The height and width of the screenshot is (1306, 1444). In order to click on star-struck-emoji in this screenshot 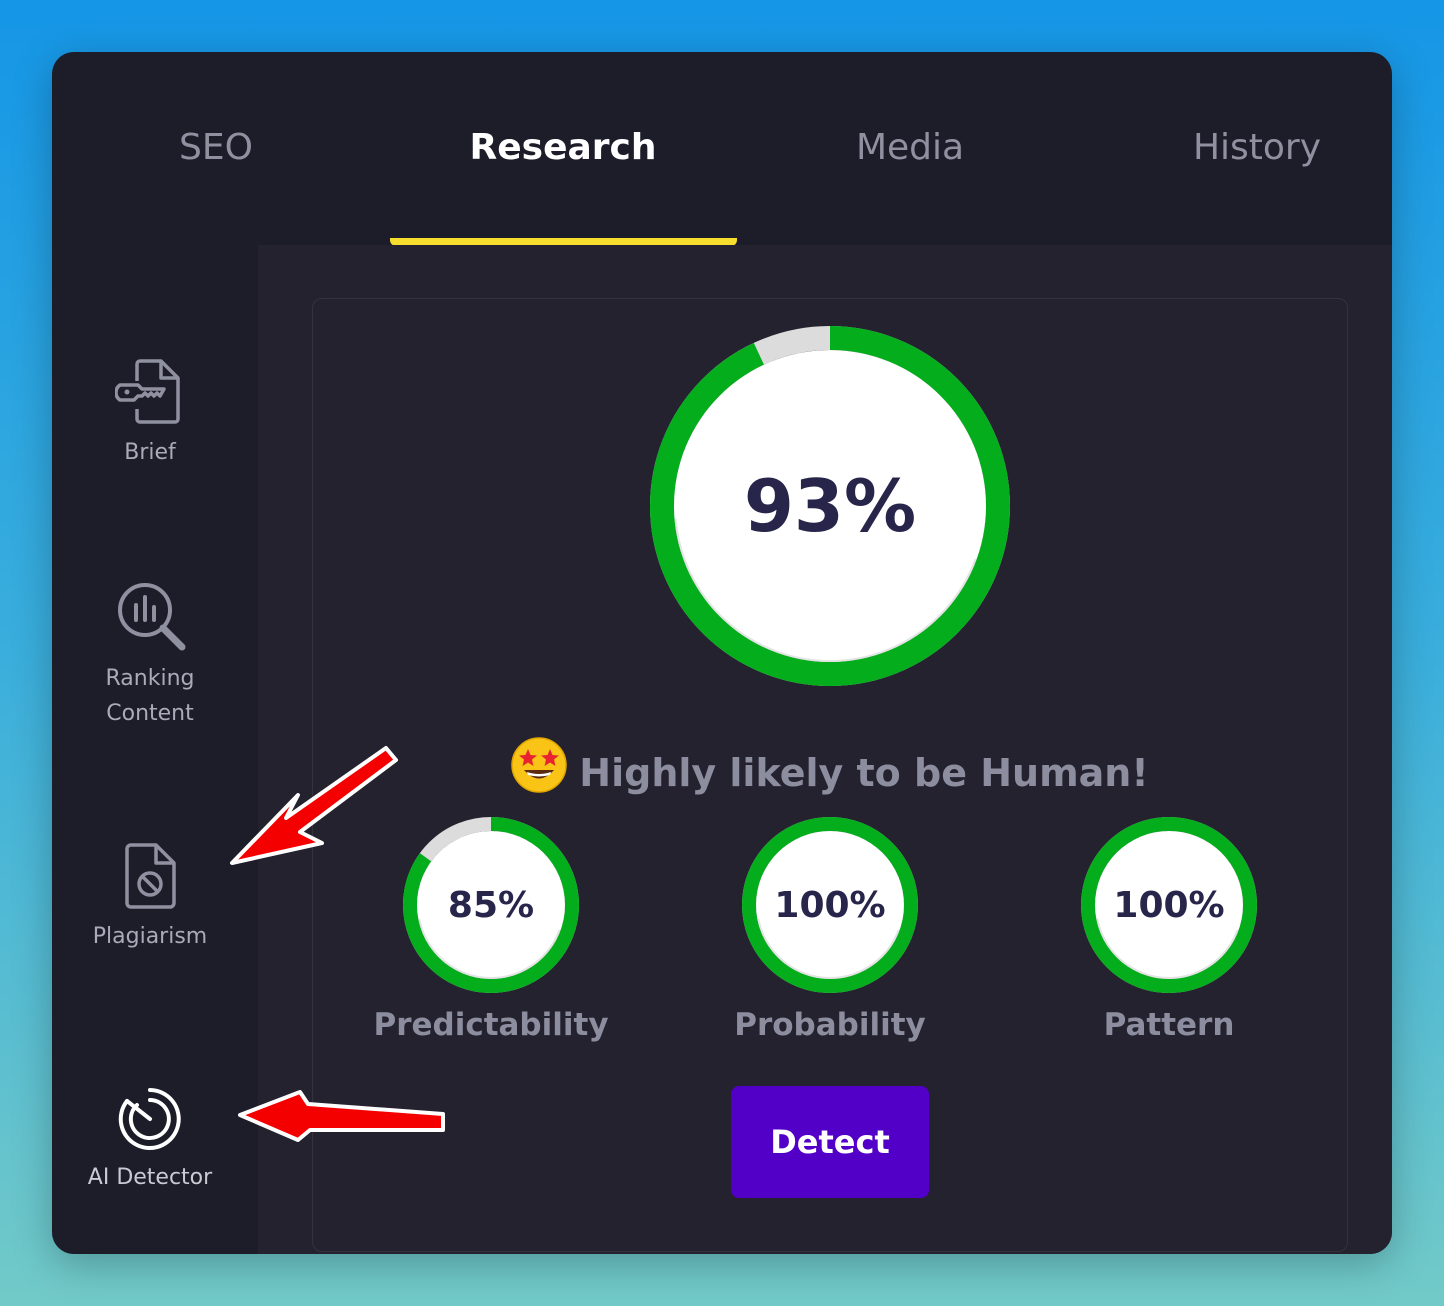, I will do `click(539, 771)`.